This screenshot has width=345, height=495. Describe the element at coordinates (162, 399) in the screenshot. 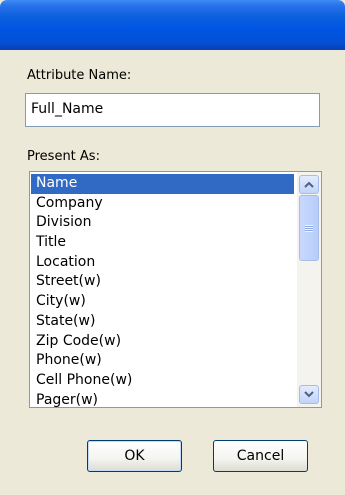

I see `list-item-pager: Pager(w)` at that location.